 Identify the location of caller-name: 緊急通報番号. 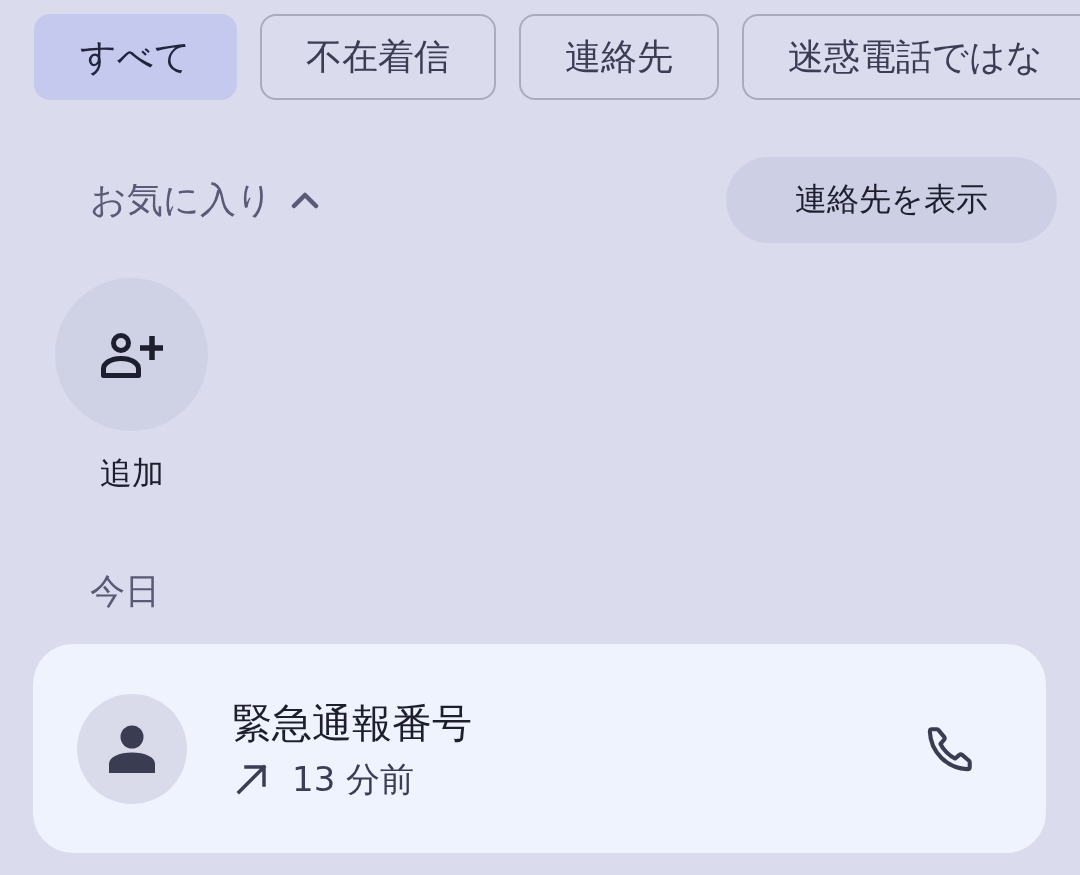
(352, 723).